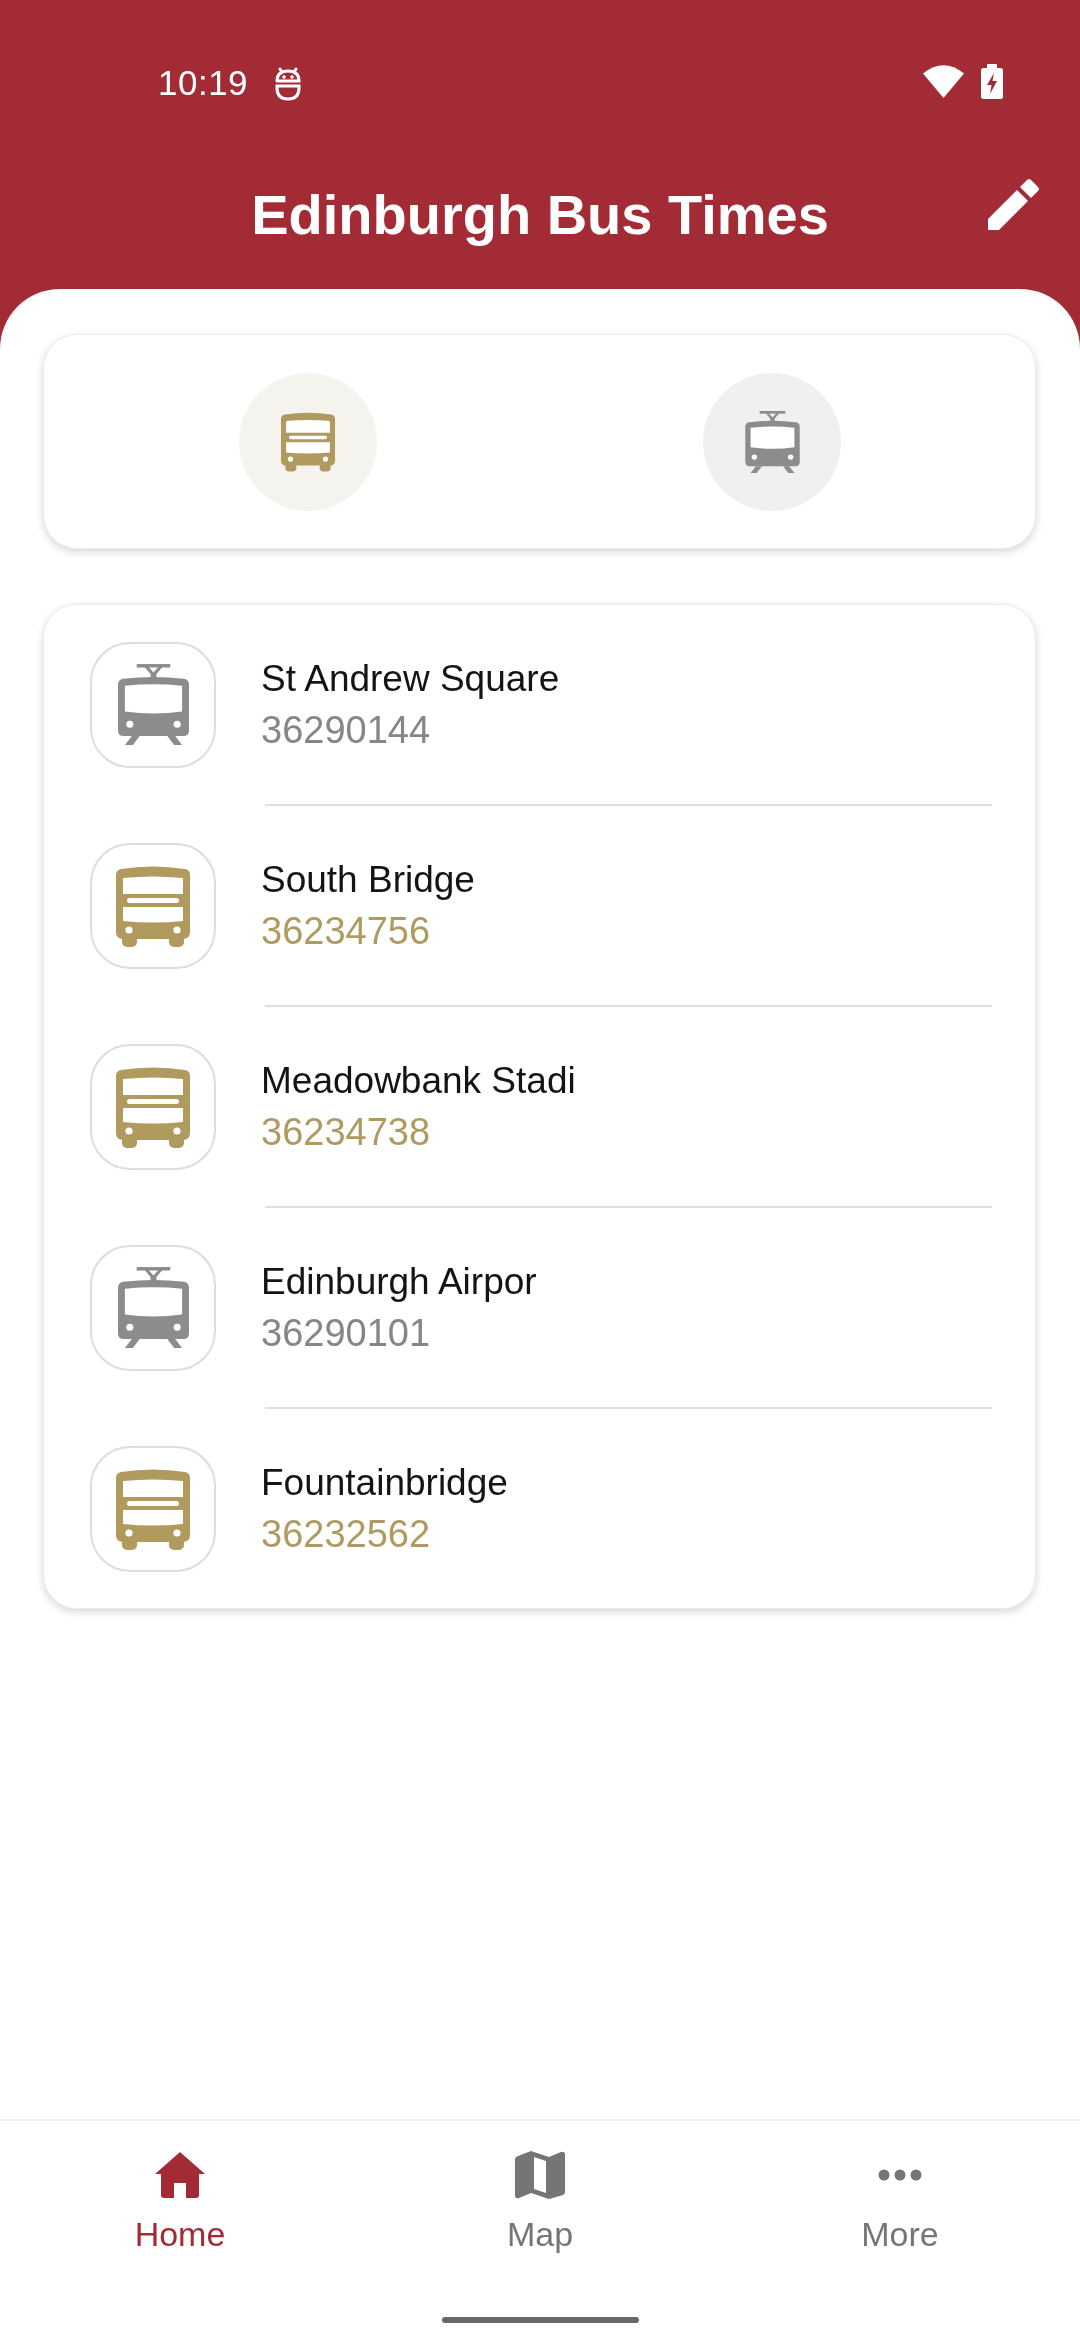 This screenshot has width=1080, height=2340. What do you see at coordinates (399, 1281) in the screenshot?
I see `stop-name: Edinburgh Airpor` at bounding box center [399, 1281].